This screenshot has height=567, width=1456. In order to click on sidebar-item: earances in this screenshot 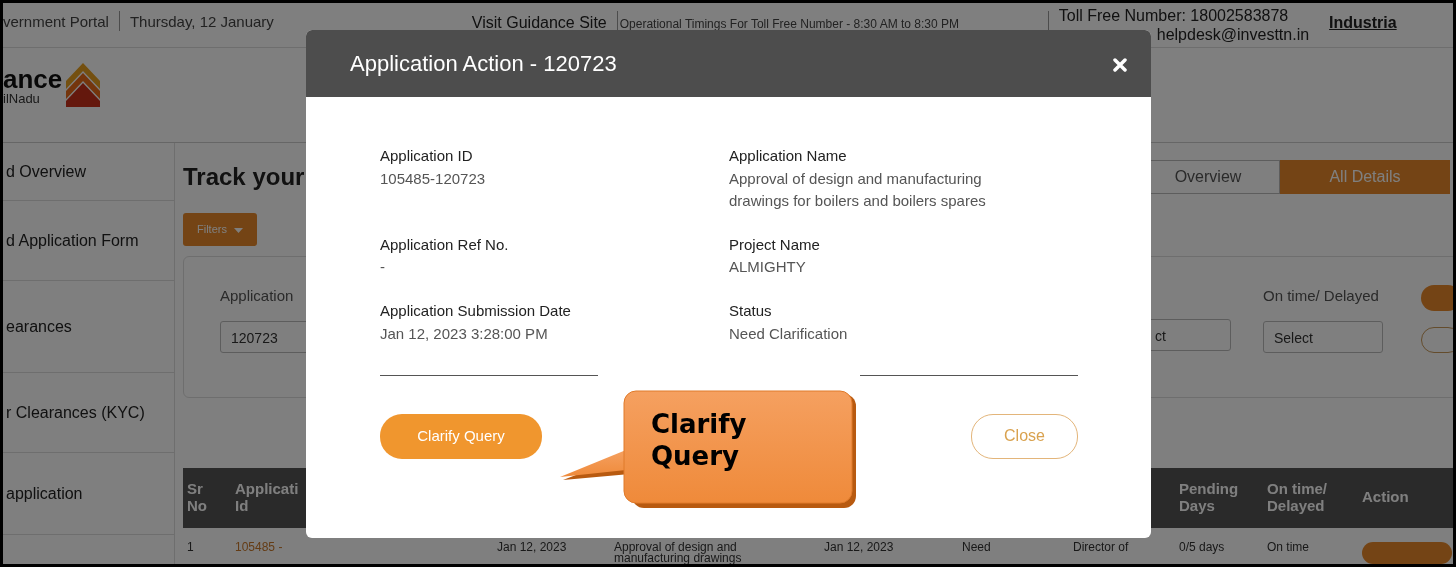, I will do `click(39, 326)`.